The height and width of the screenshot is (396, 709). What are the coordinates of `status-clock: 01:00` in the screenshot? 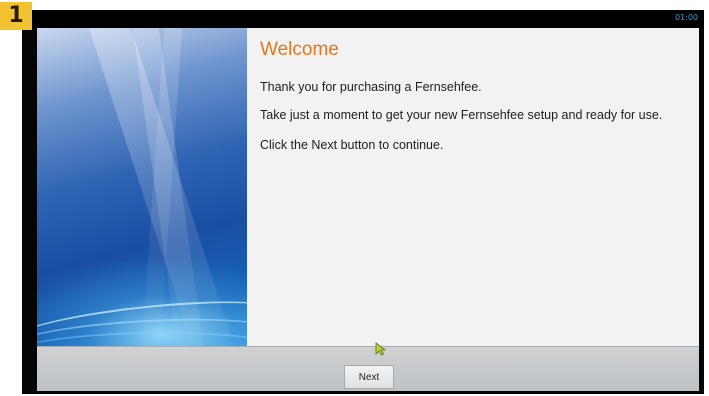 It's located at (686, 17).